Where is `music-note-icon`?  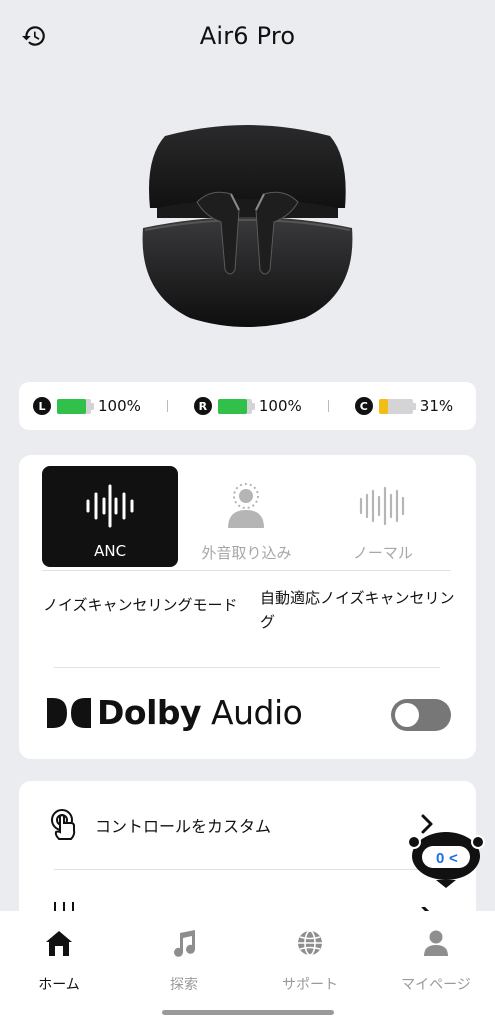 music-note-icon is located at coordinates (184, 943).